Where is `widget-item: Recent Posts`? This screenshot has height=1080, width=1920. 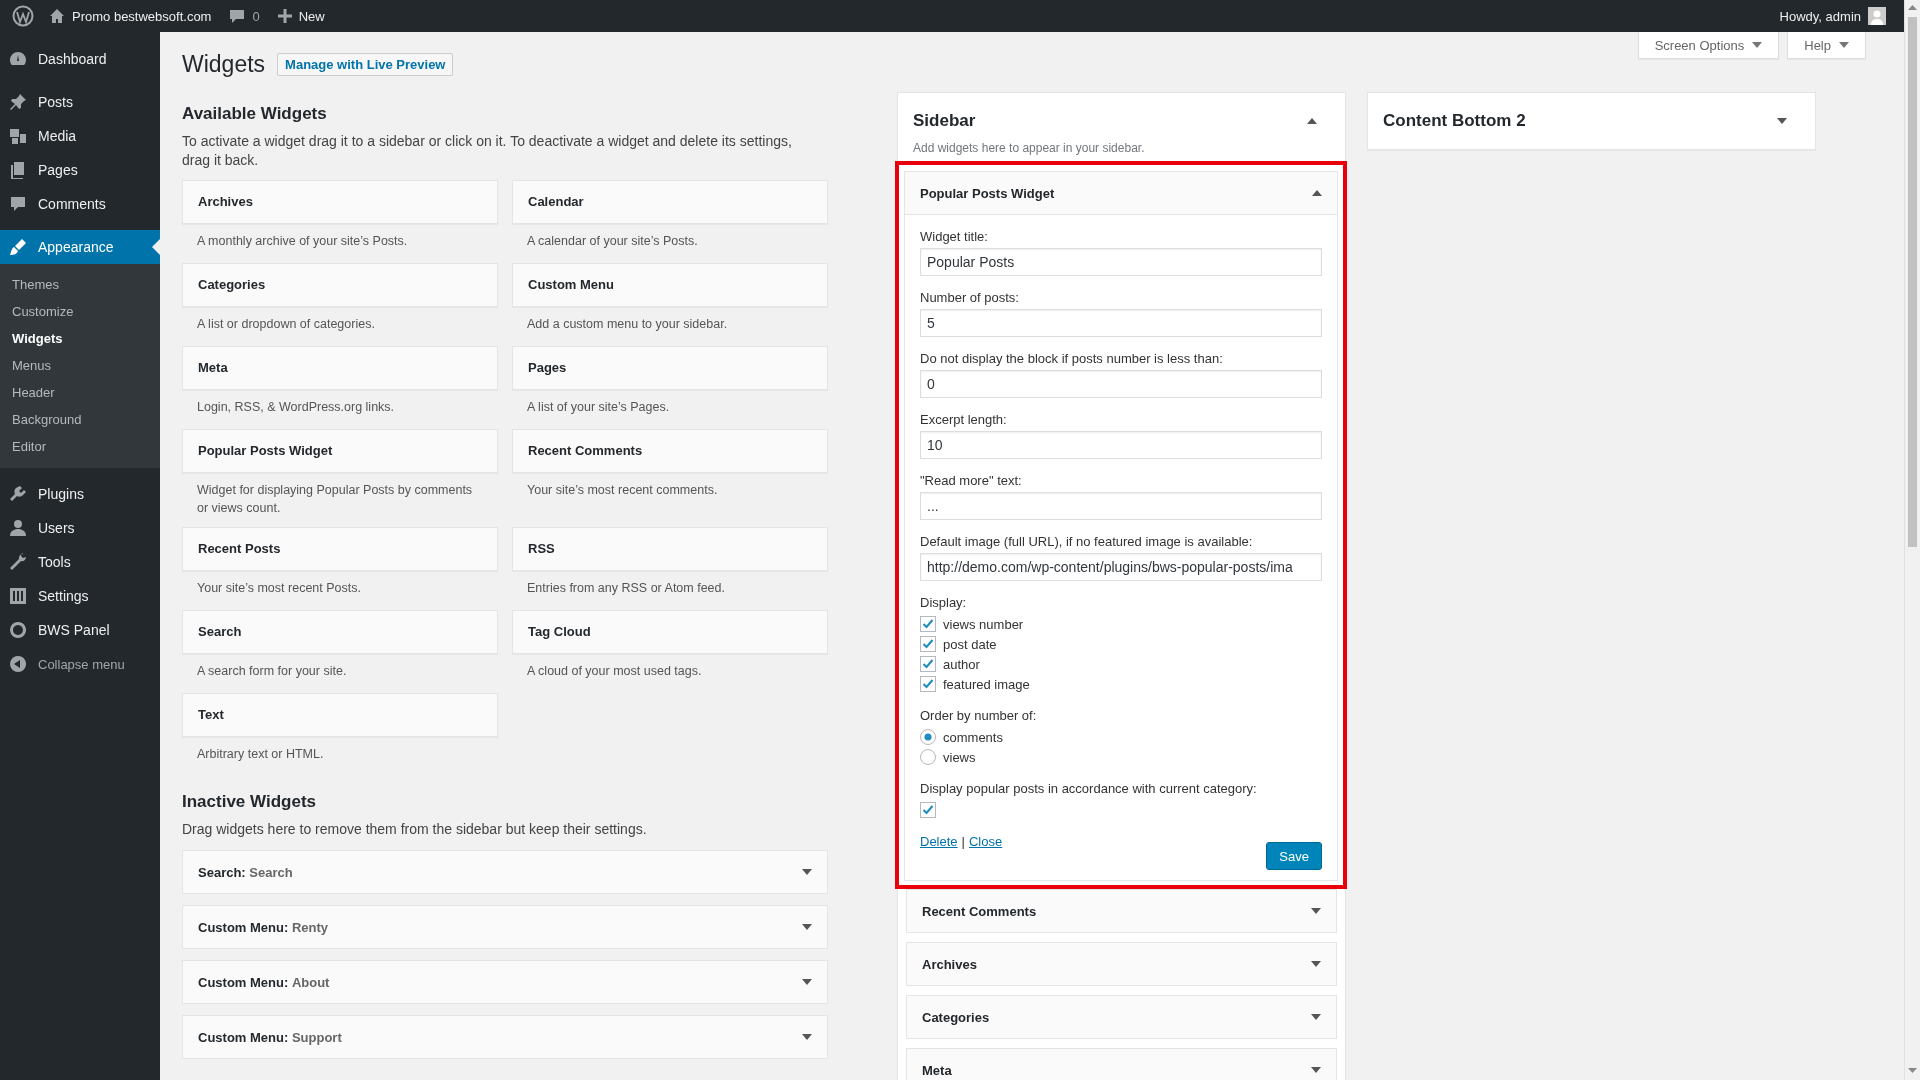
widget-item: Recent Posts is located at coordinates (340, 549).